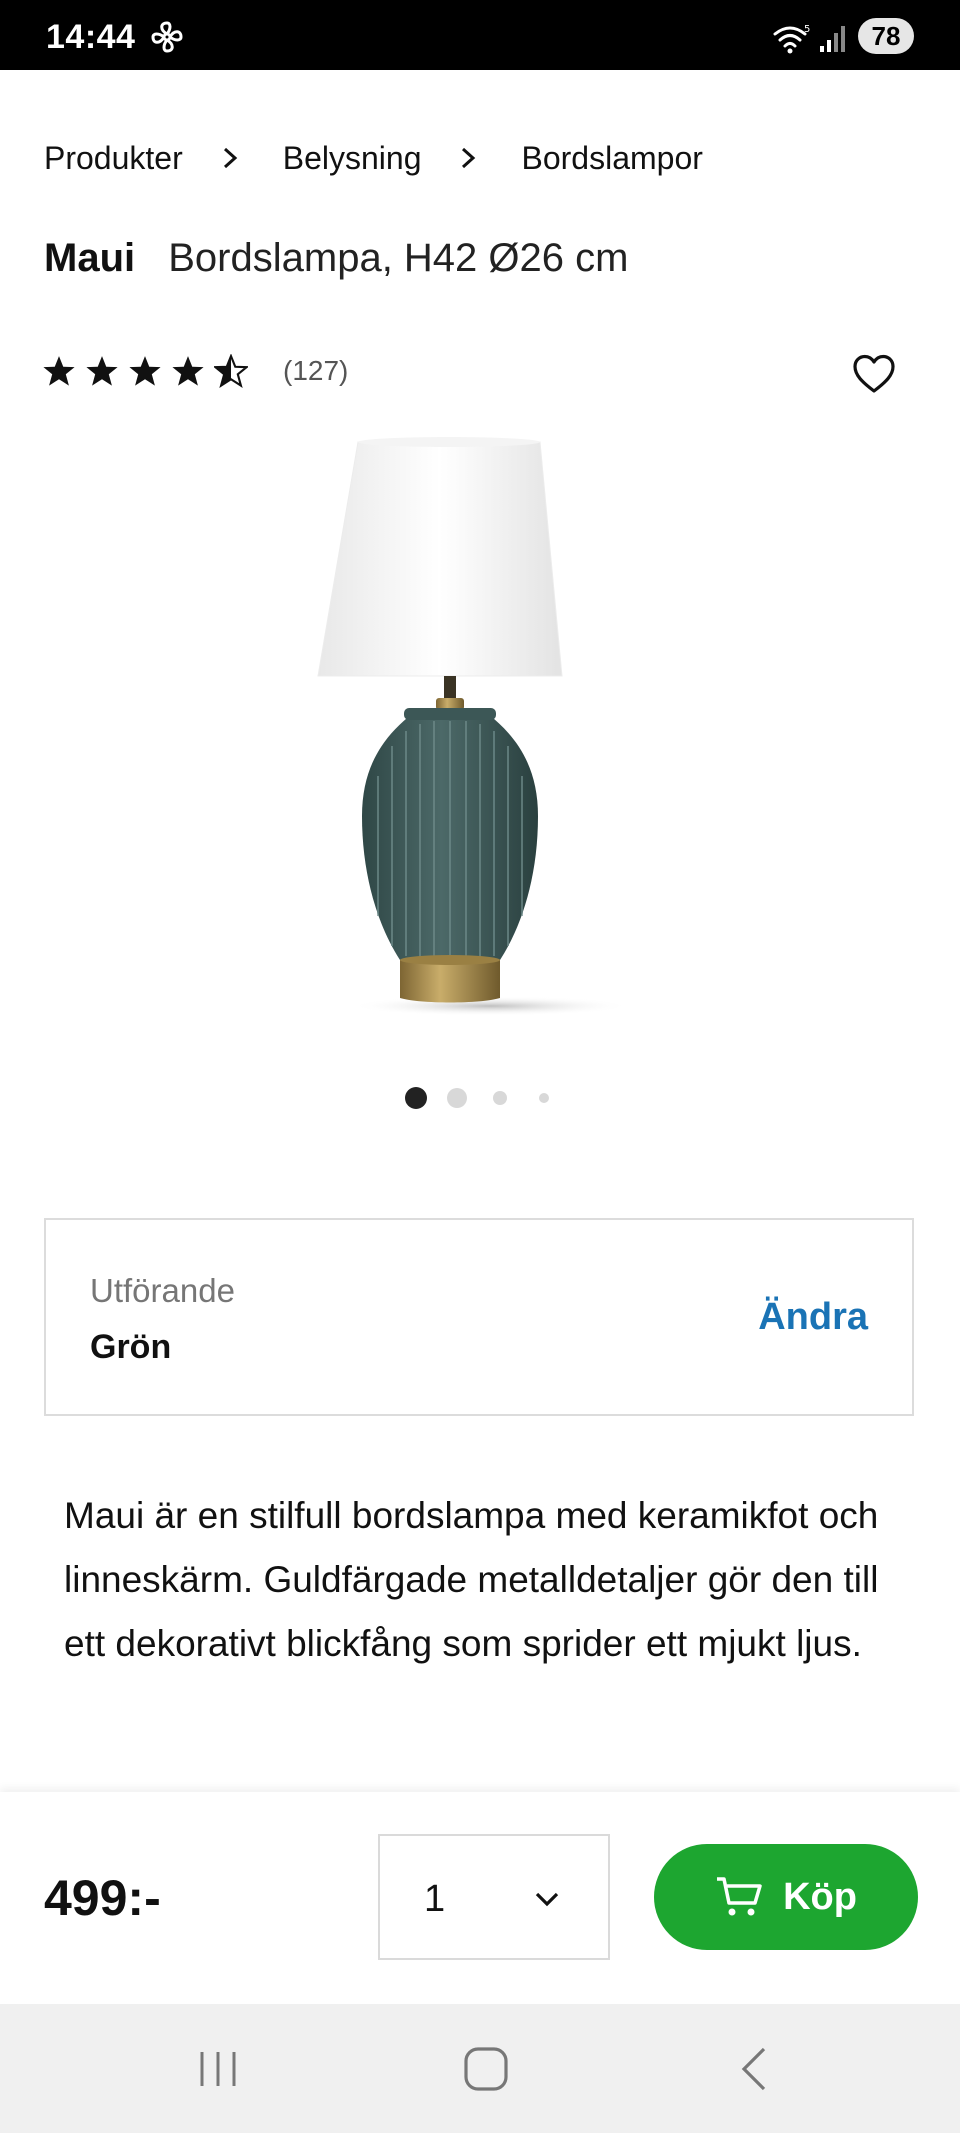  Describe the element at coordinates (820, 1896) in the screenshot. I see `buy-button-label: Köp` at that location.